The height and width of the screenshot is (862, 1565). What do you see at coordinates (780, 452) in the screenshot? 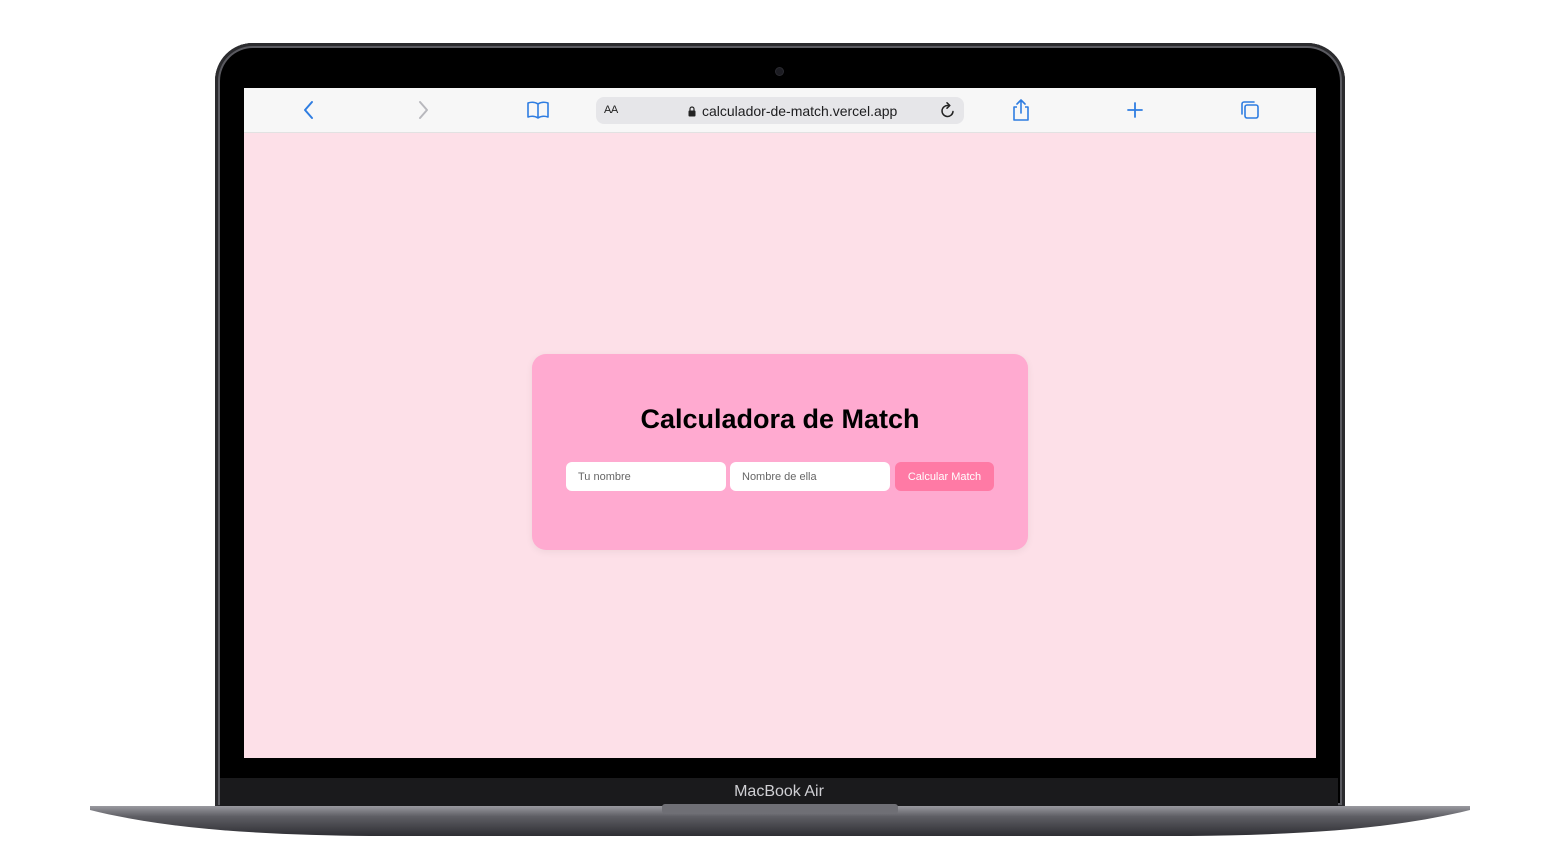
I see `match-card: Calculadora de Match Calcular Match` at bounding box center [780, 452].